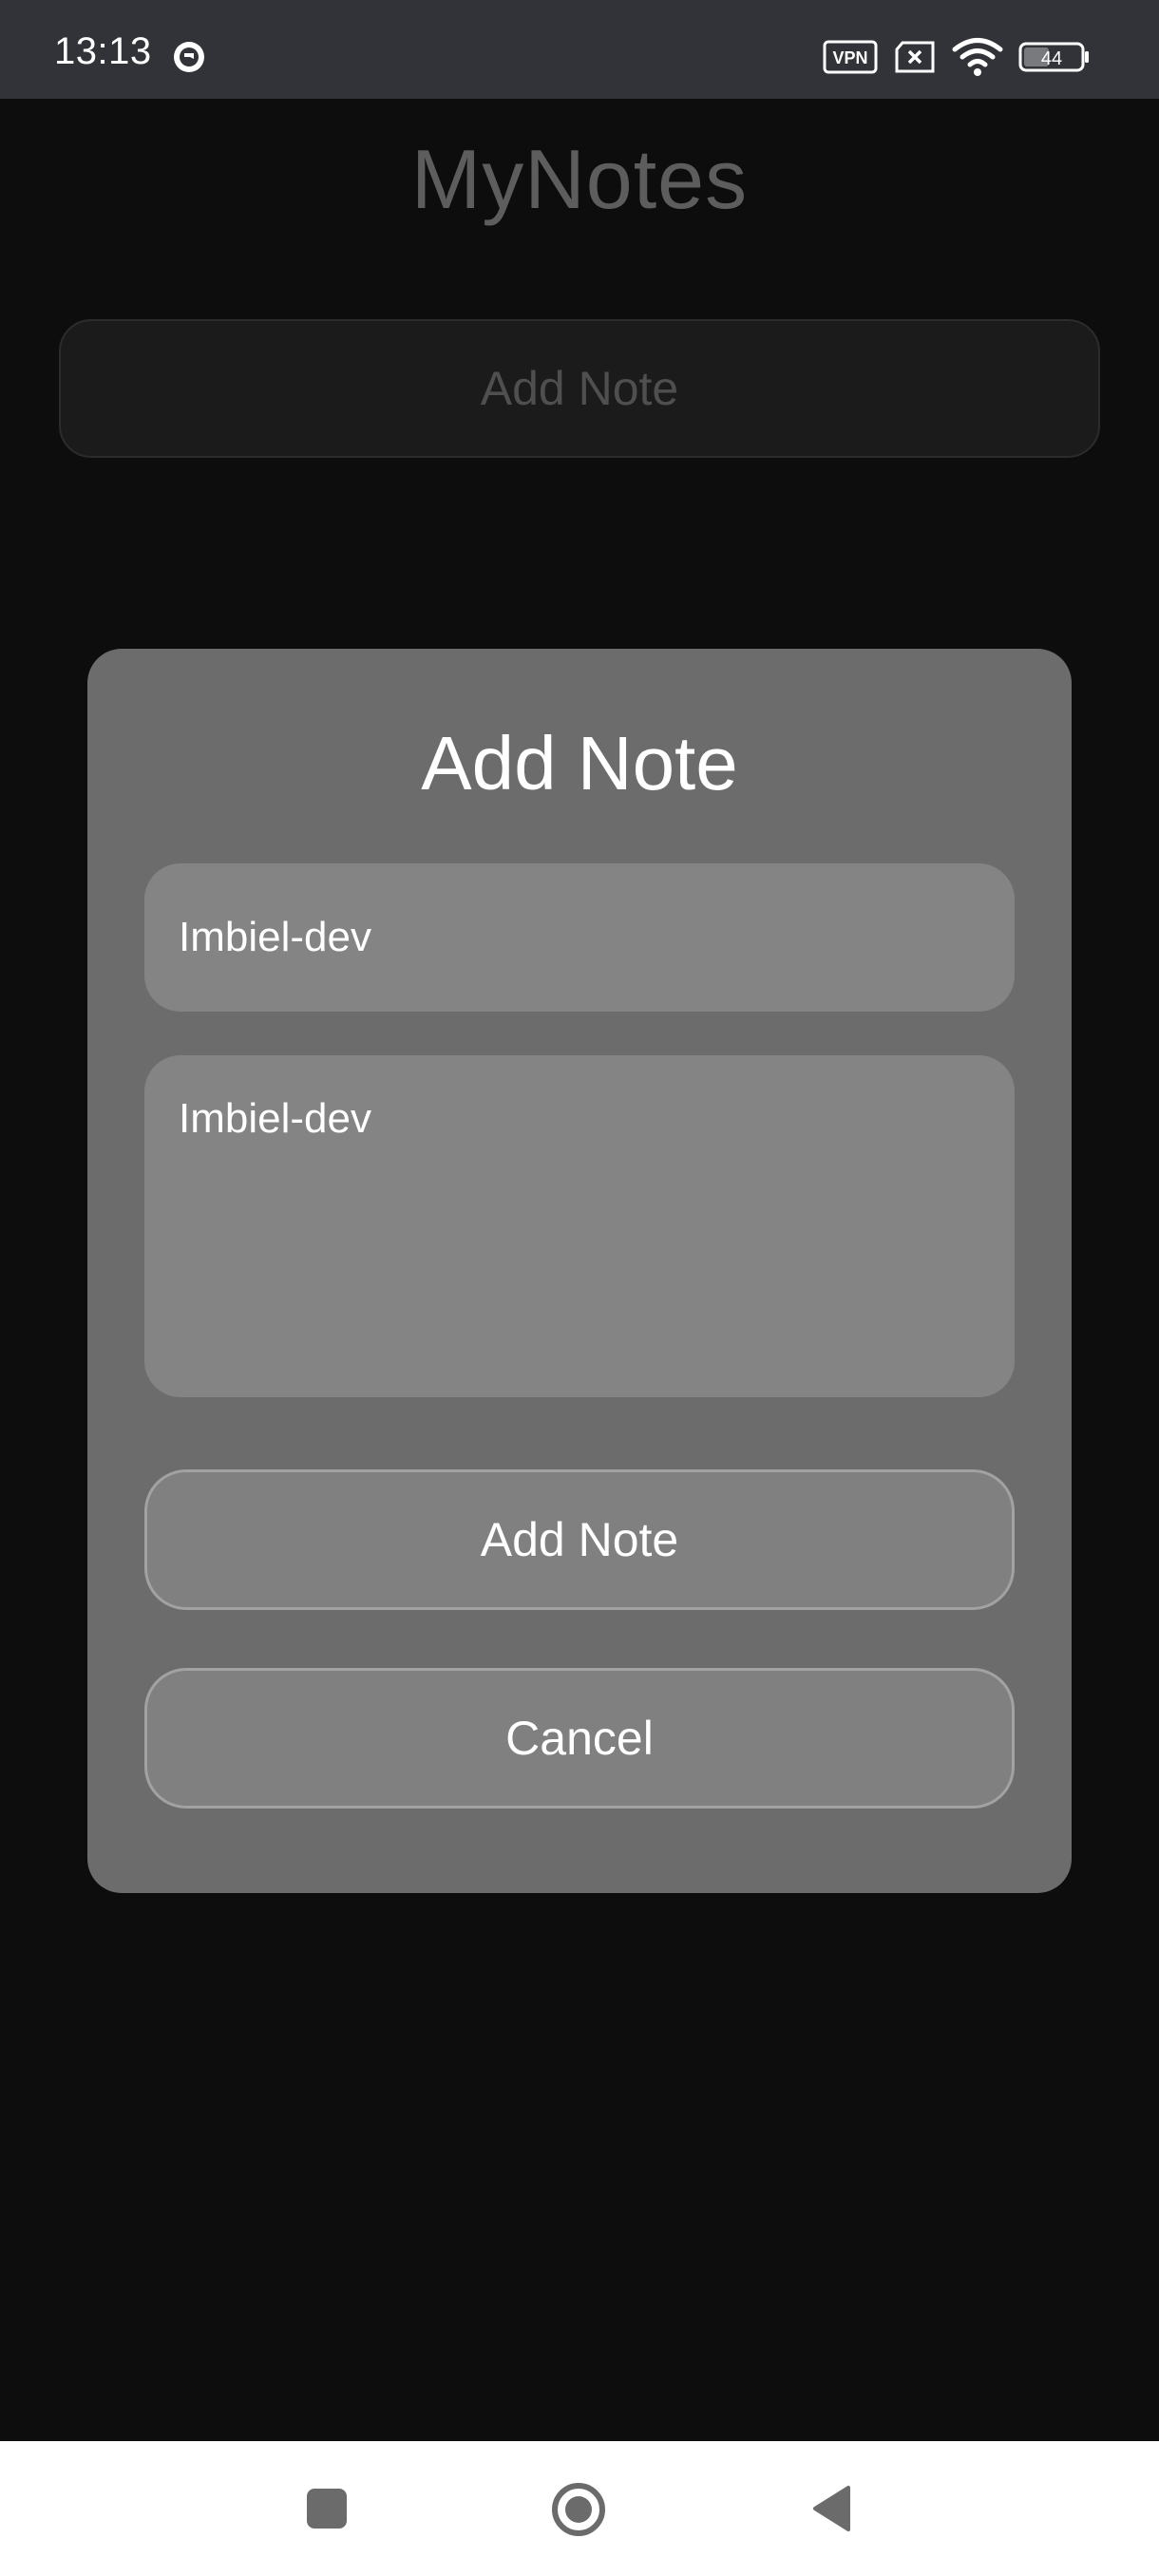  I want to click on note-title-value: Imbiel-dev, so click(275, 937).